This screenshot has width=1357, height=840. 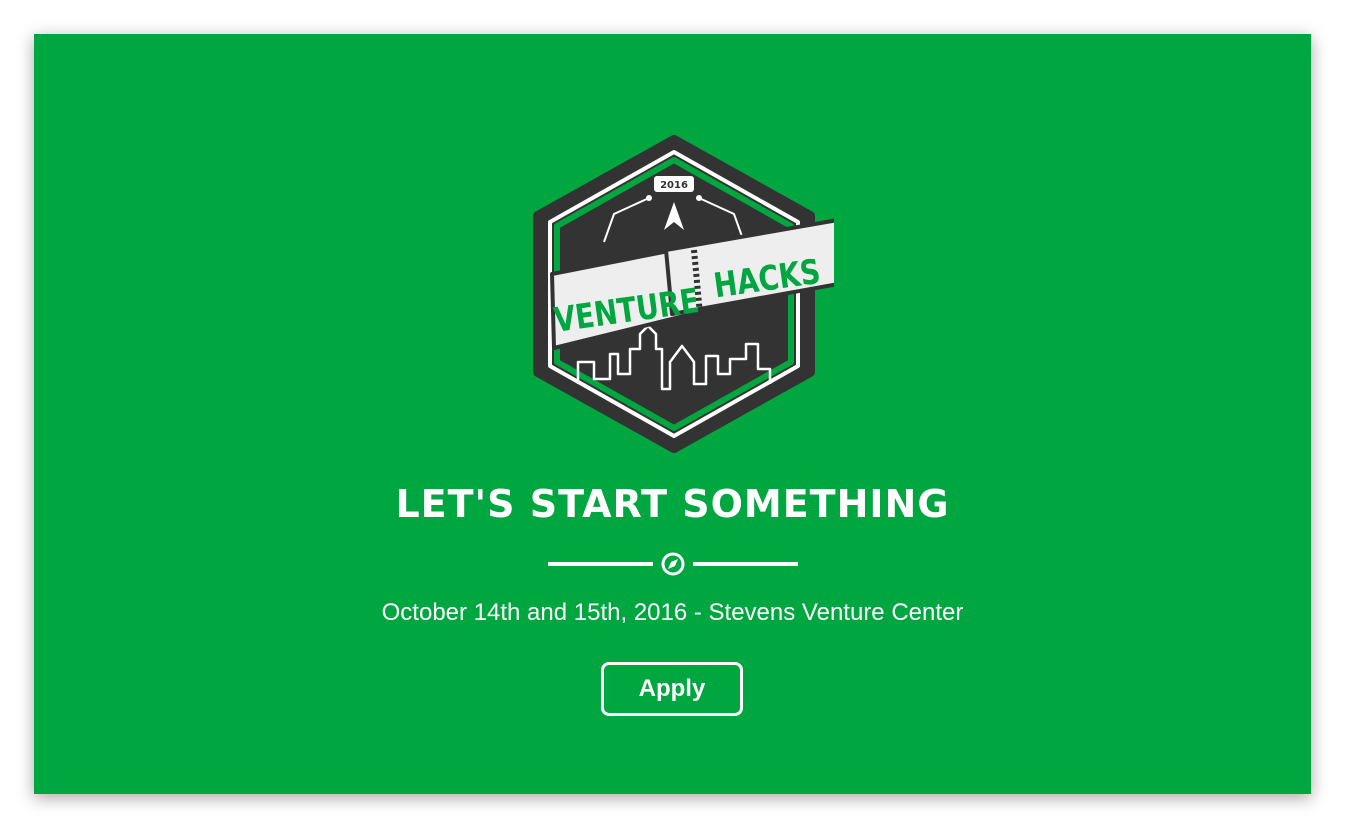 What do you see at coordinates (683, 294) in the screenshot?
I see `venture-hacks-logo: 2016 VENTURE HACKS` at bounding box center [683, 294].